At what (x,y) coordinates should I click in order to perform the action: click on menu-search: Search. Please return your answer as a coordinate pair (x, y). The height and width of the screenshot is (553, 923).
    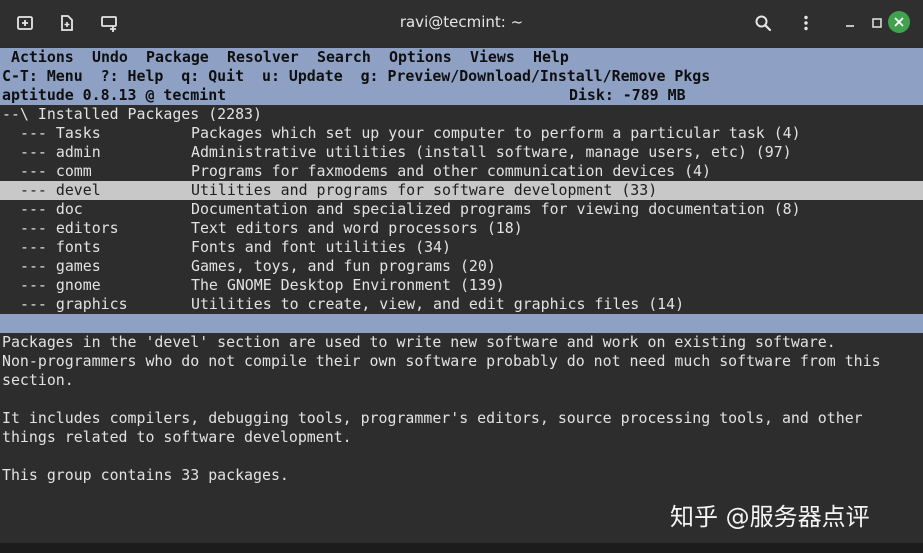
    Looking at the image, I should click on (344, 57).